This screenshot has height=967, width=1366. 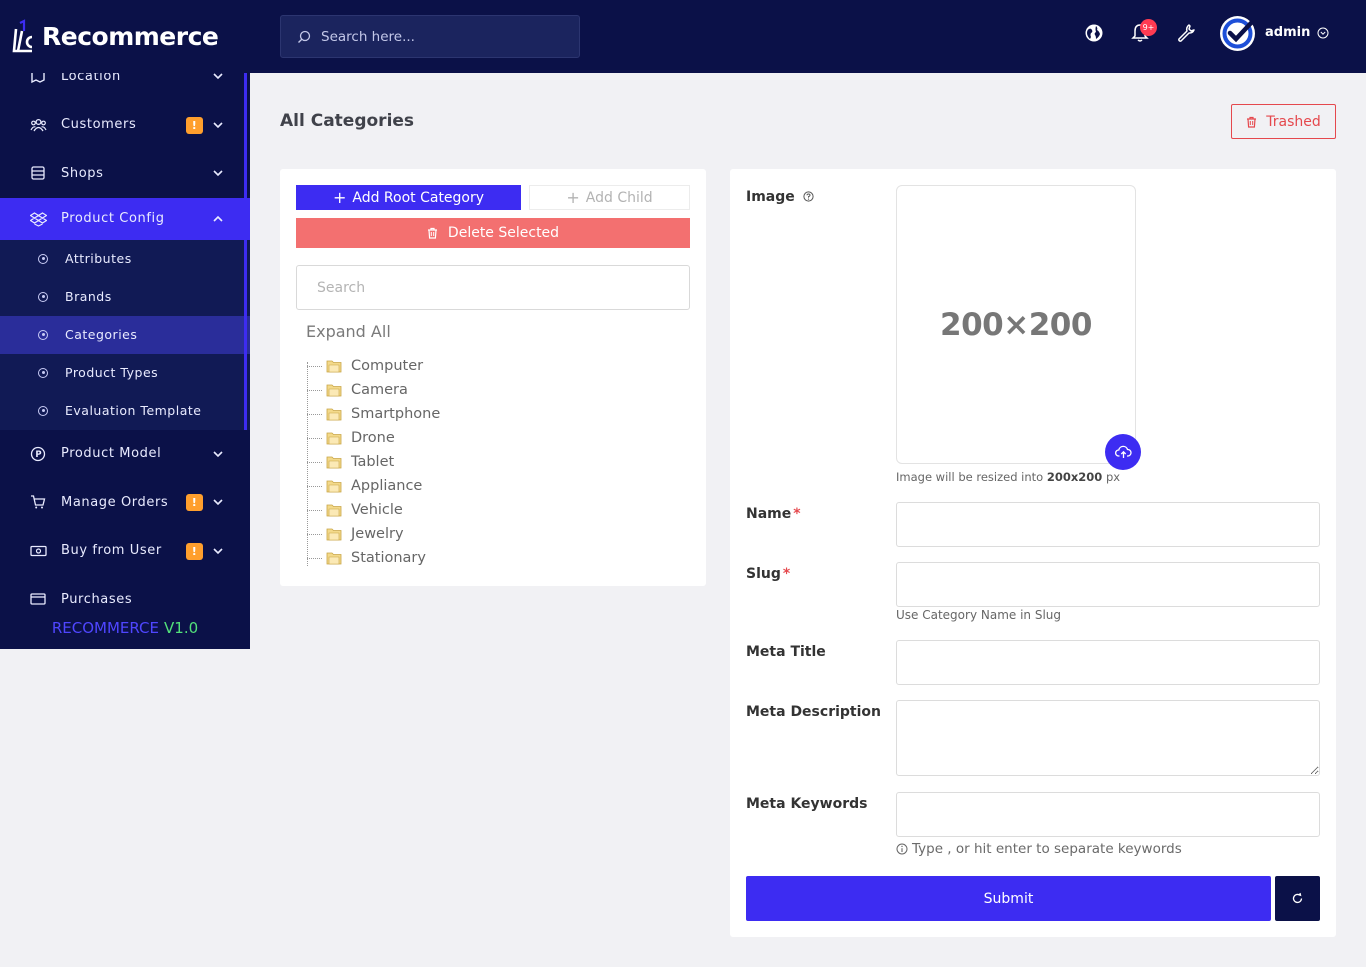 What do you see at coordinates (418, 197) in the screenshot?
I see `add-root-label: Add Root Category` at bounding box center [418, 197].